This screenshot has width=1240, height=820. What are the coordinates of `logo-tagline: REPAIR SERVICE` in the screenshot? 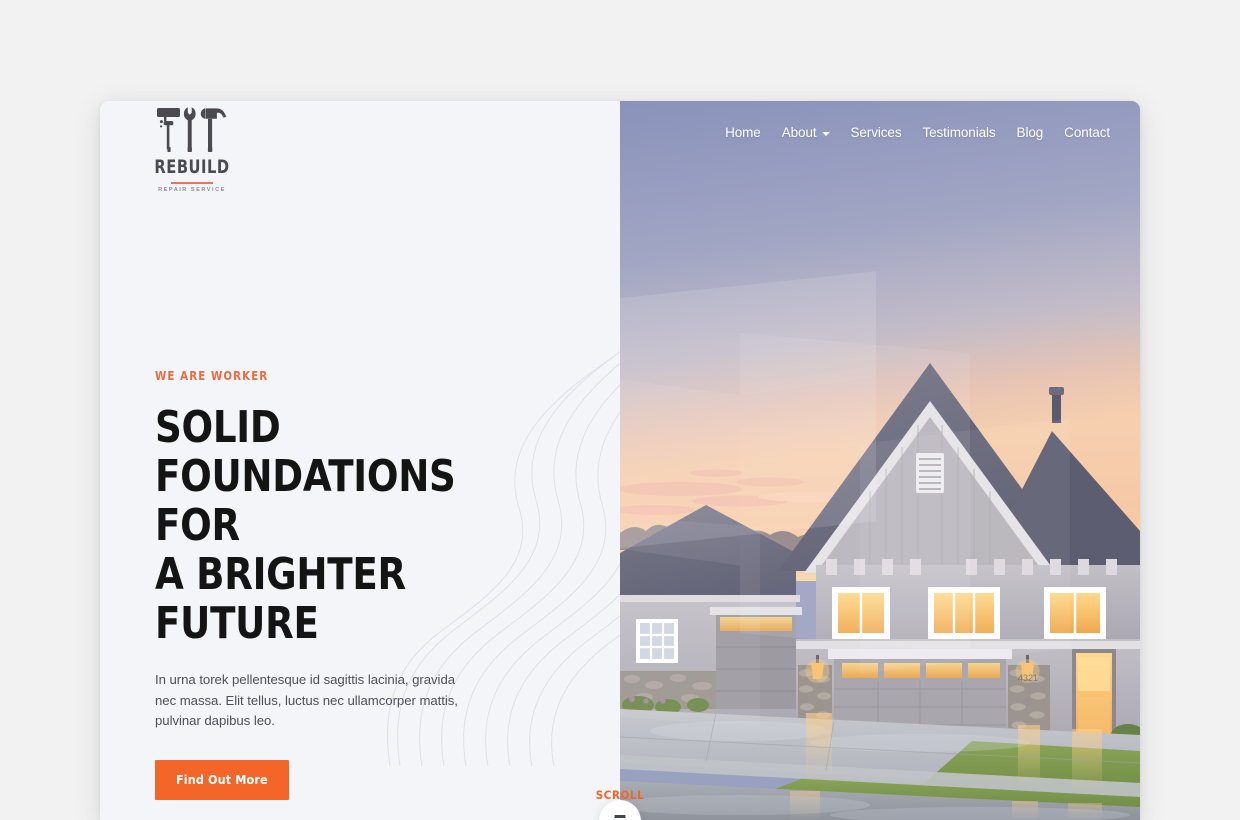 It's located at (192, 189).